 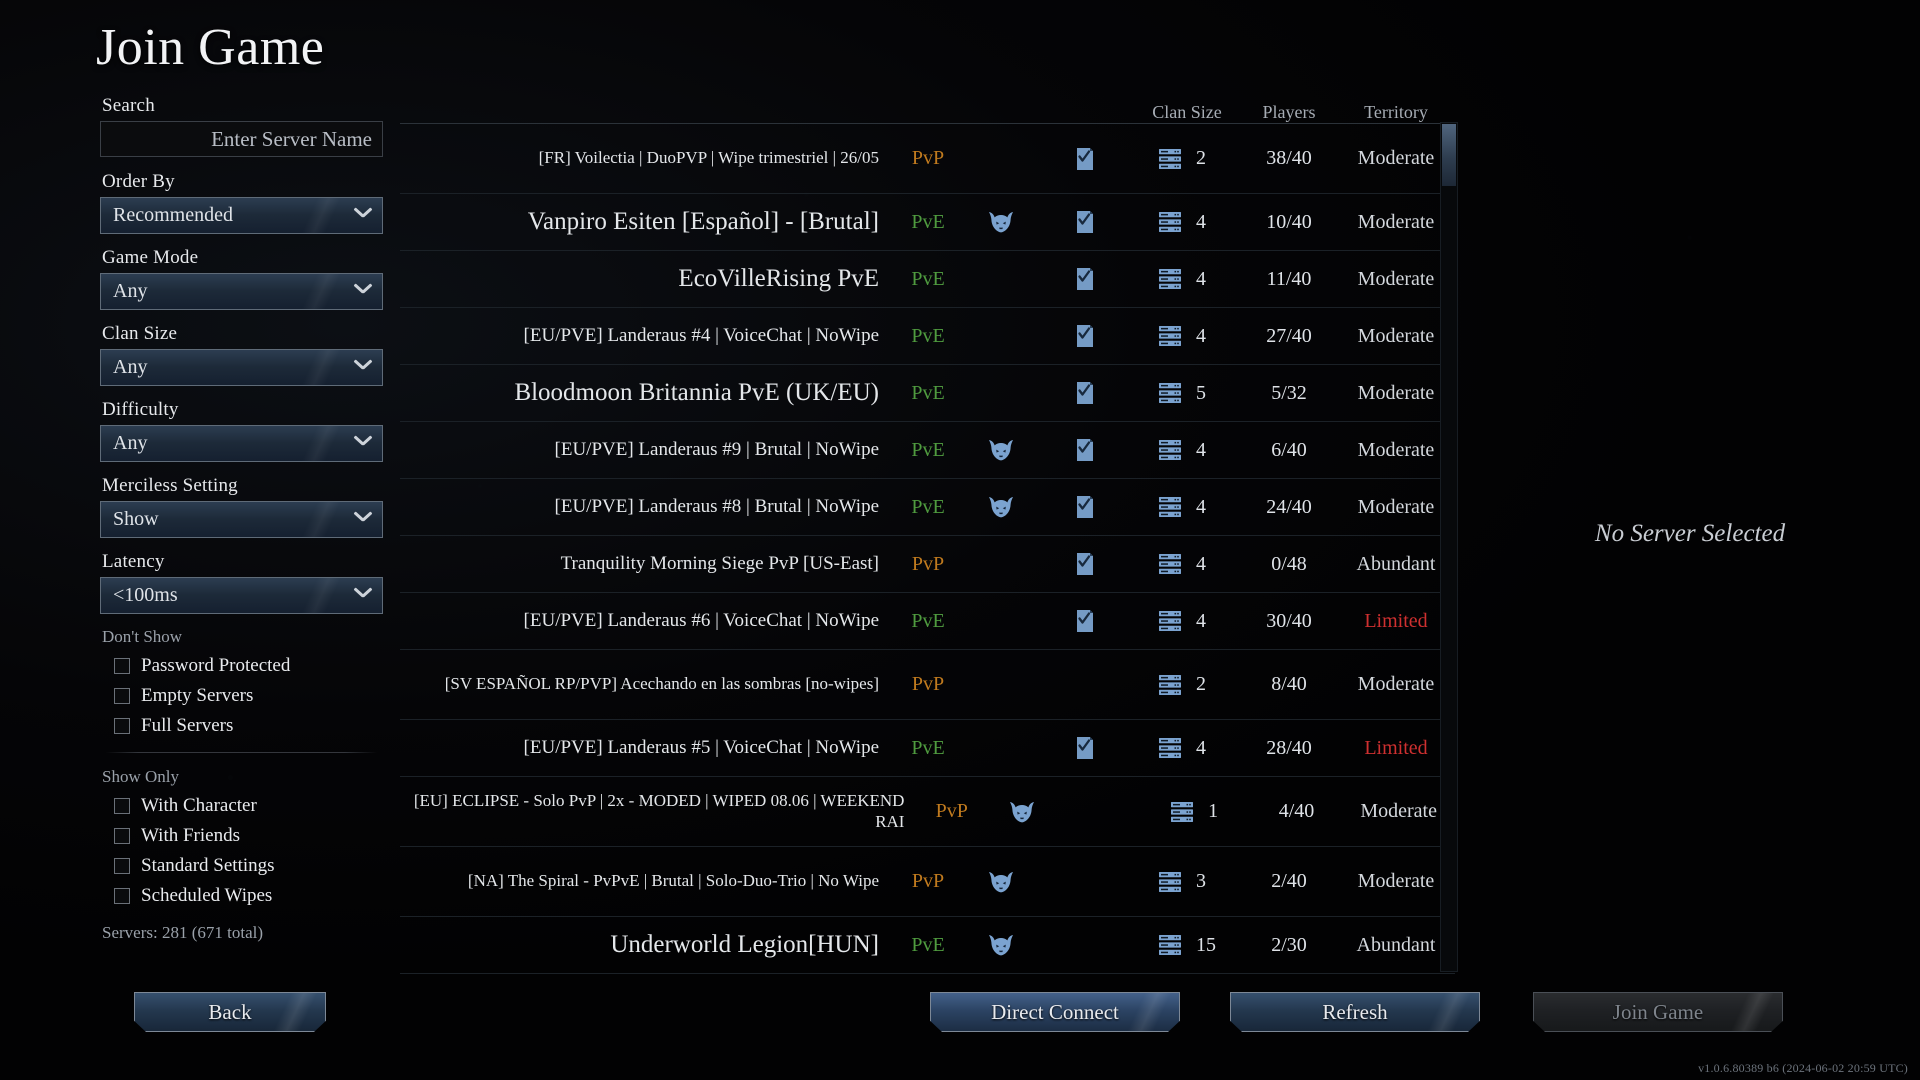 What do you see at coordinates (1289, 278) in the screenshot?
I see `players-cell: 11/40` at bounding box center [1289, 278].